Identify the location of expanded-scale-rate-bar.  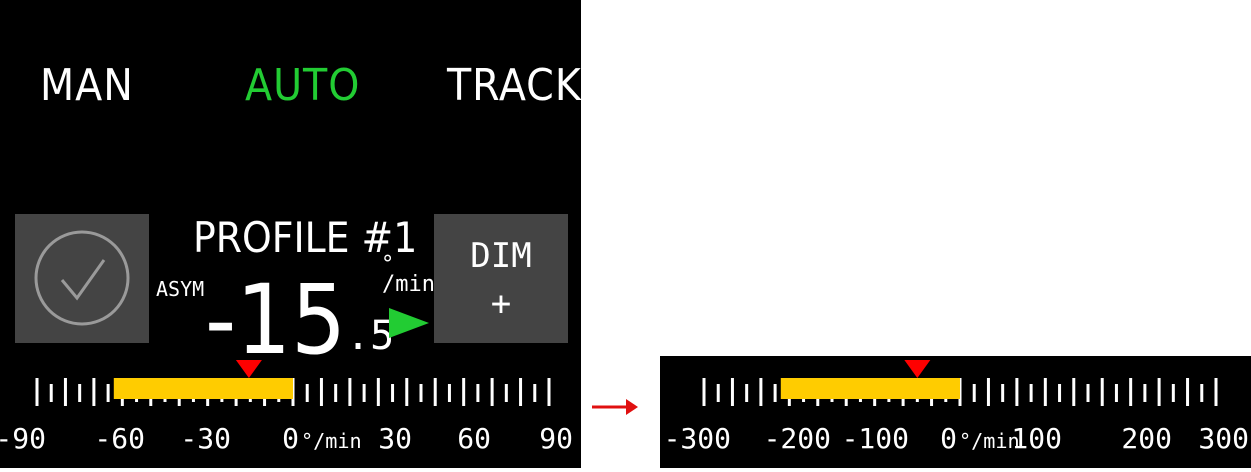
(870, 388).